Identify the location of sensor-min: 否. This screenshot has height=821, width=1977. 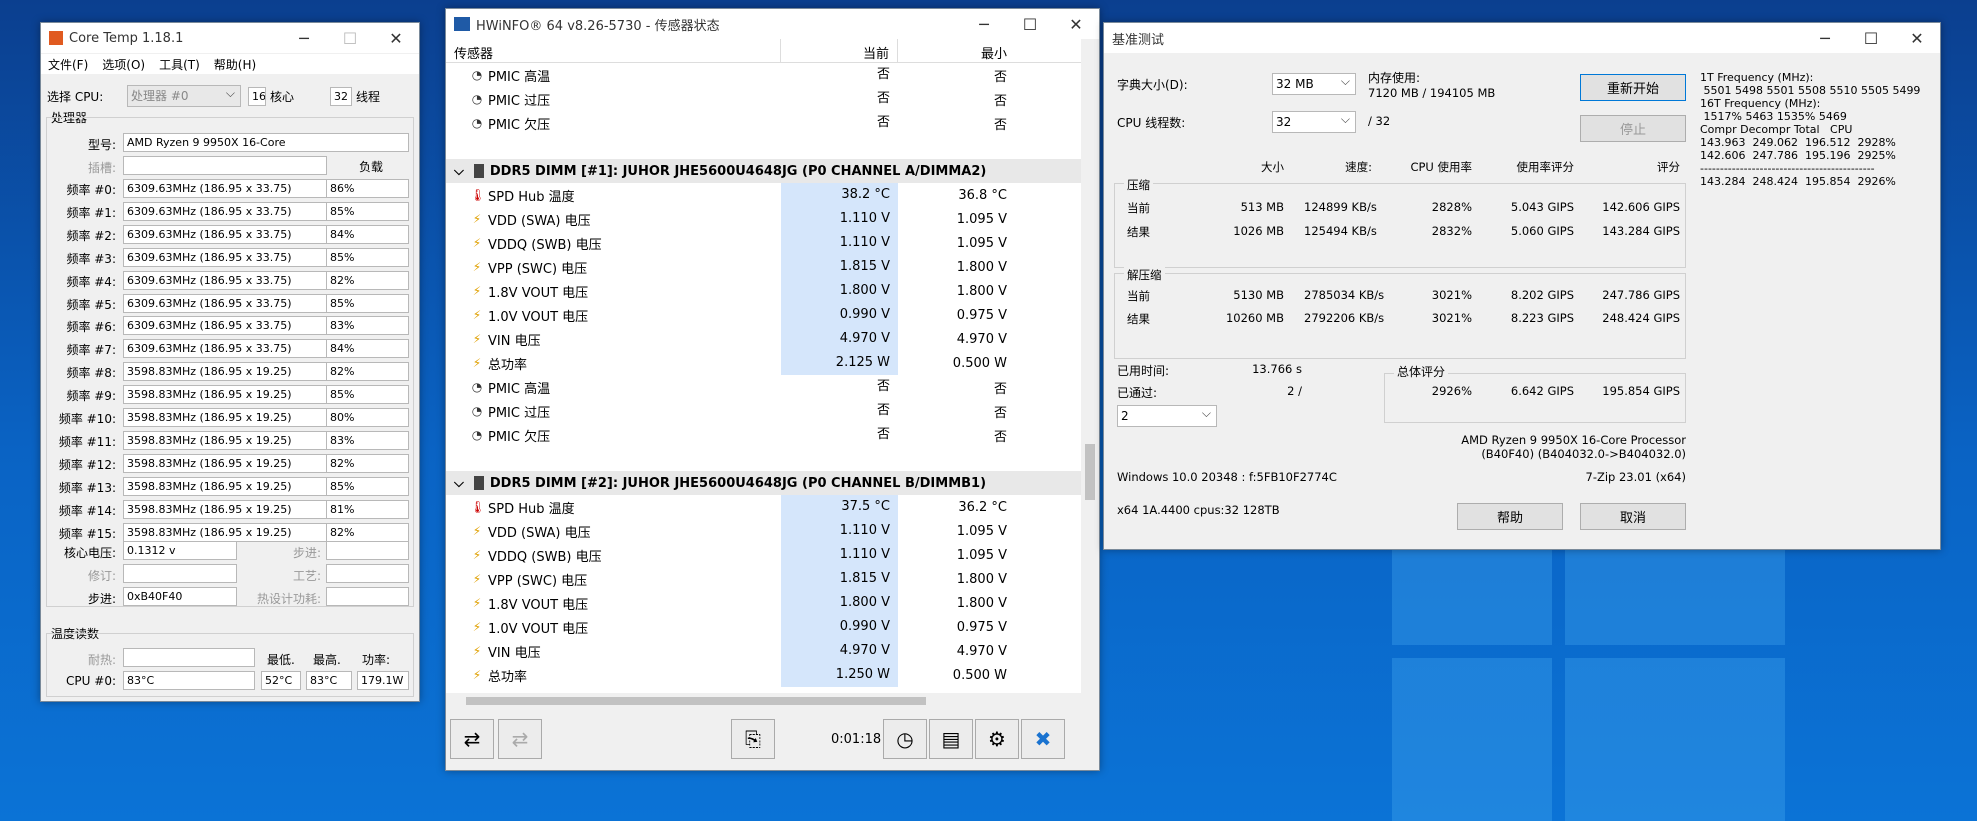
(1000, 437).